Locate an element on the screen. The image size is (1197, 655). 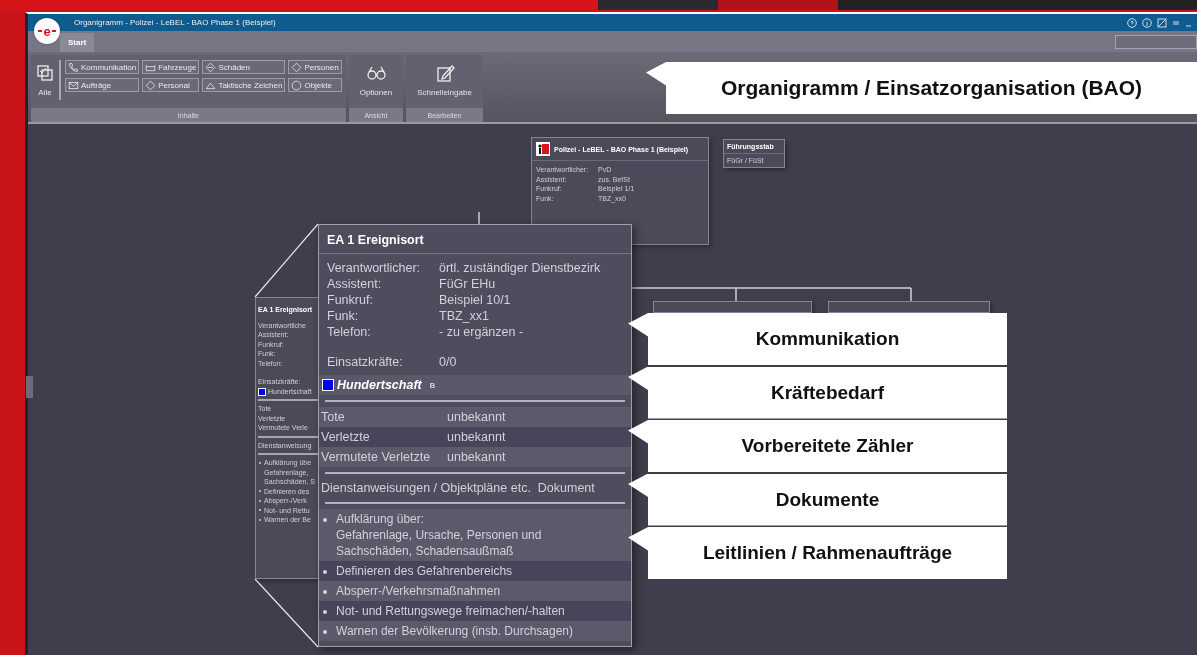
ribbon-button: Schnelleingabe is located at coordinates (444, 80).